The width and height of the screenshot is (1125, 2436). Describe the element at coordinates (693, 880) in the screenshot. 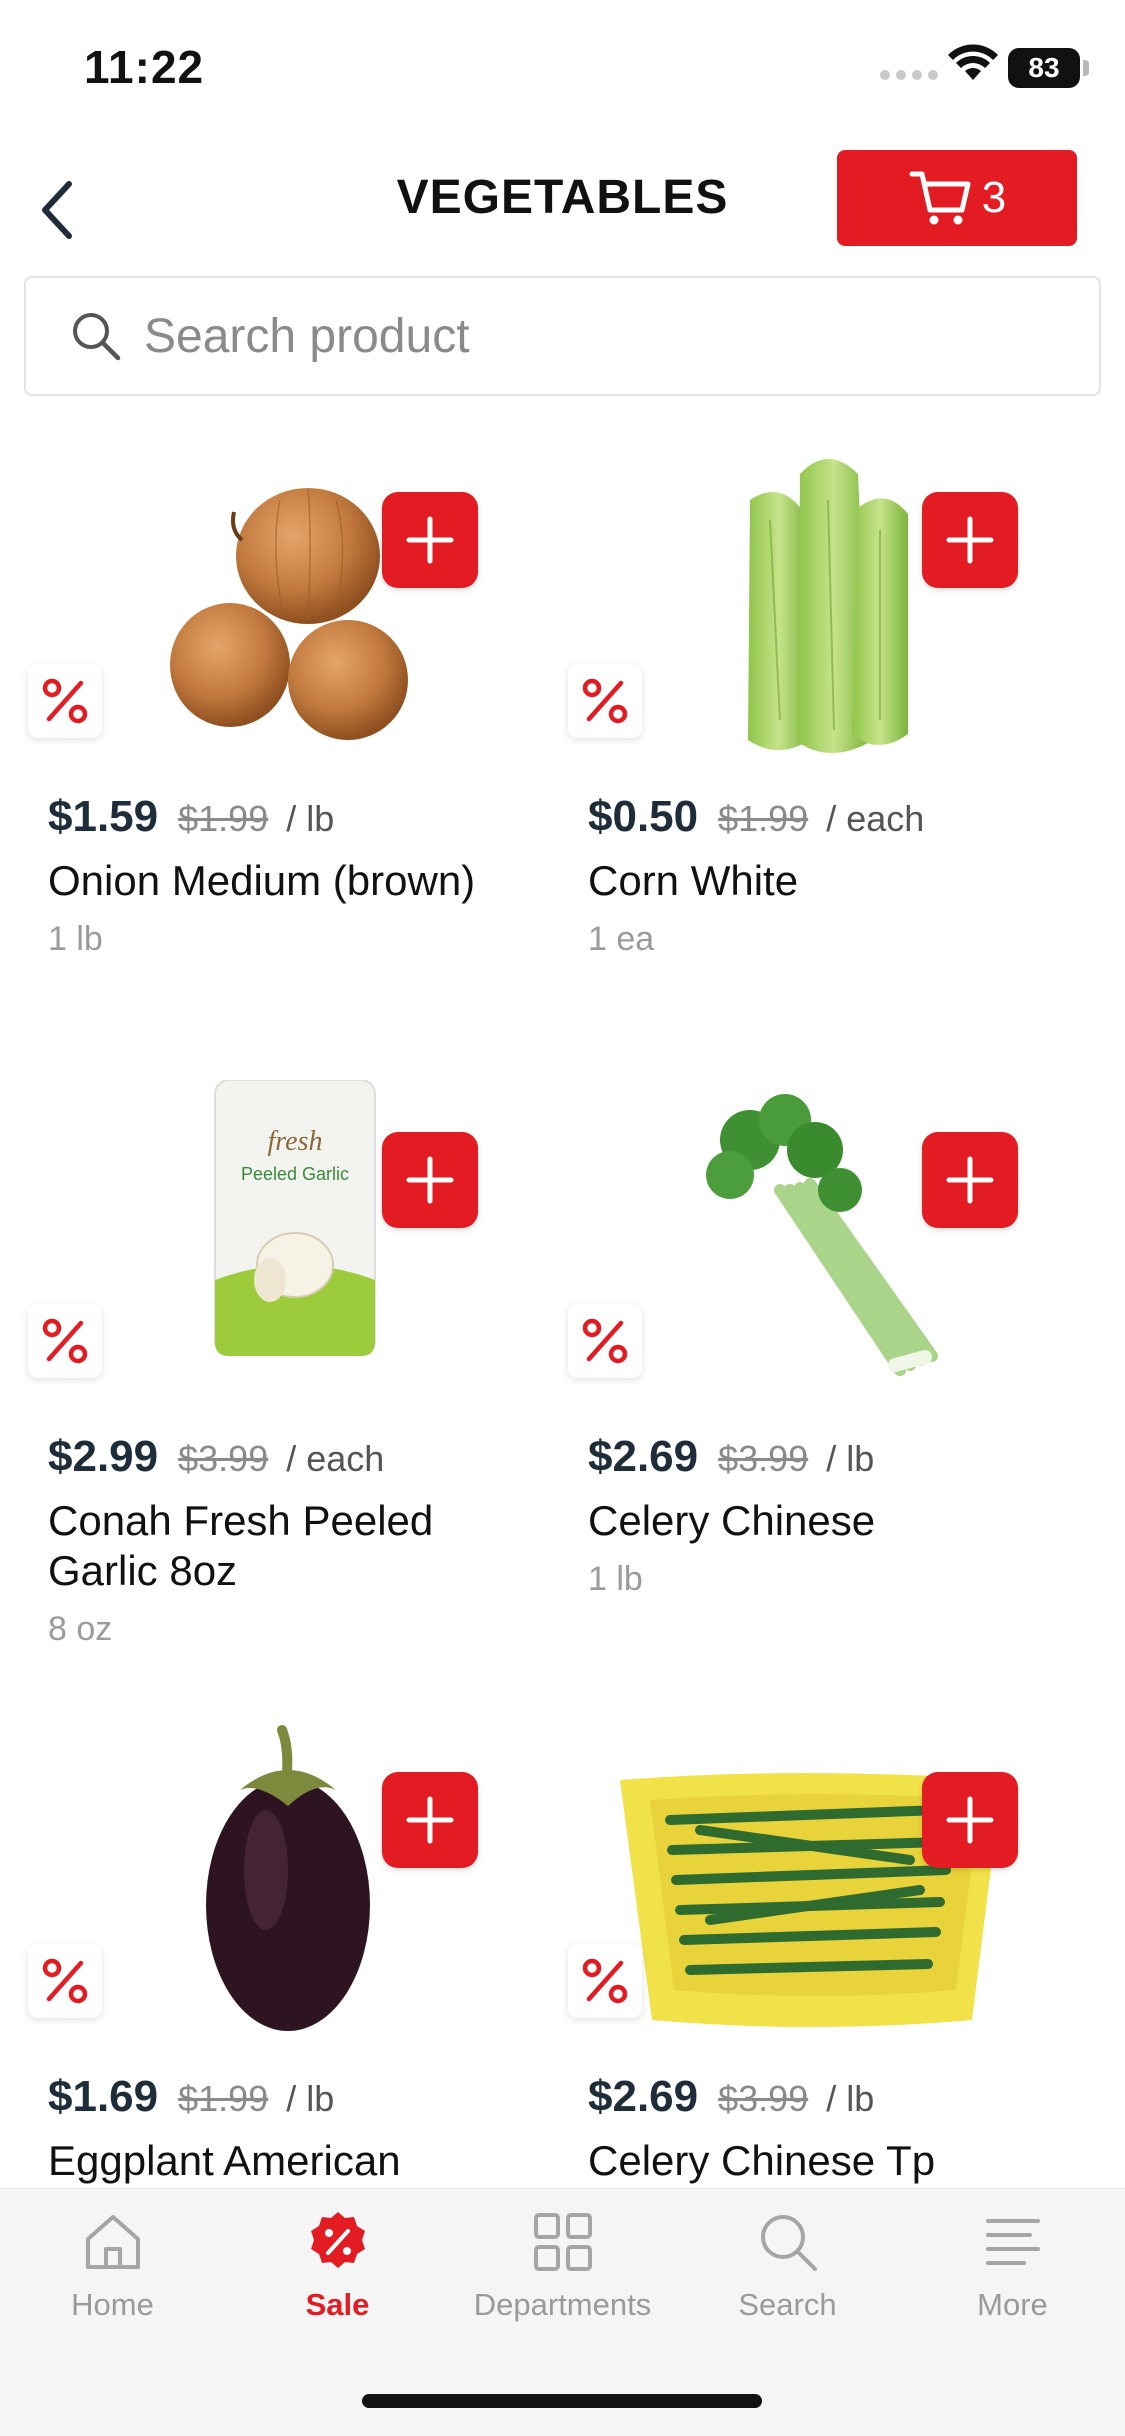

I see `product-name: Corn White` at that location.